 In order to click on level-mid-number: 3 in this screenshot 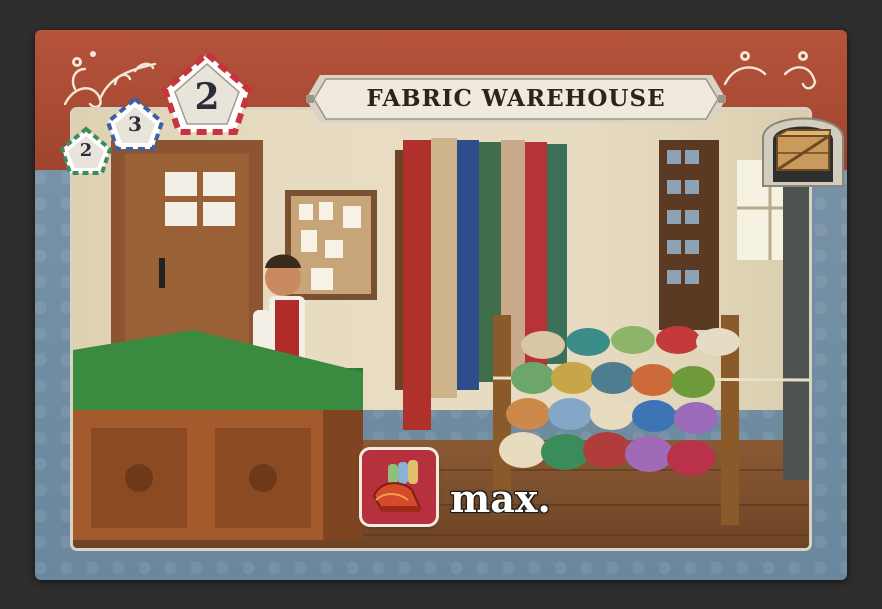, I will do `click(135, 124)`.